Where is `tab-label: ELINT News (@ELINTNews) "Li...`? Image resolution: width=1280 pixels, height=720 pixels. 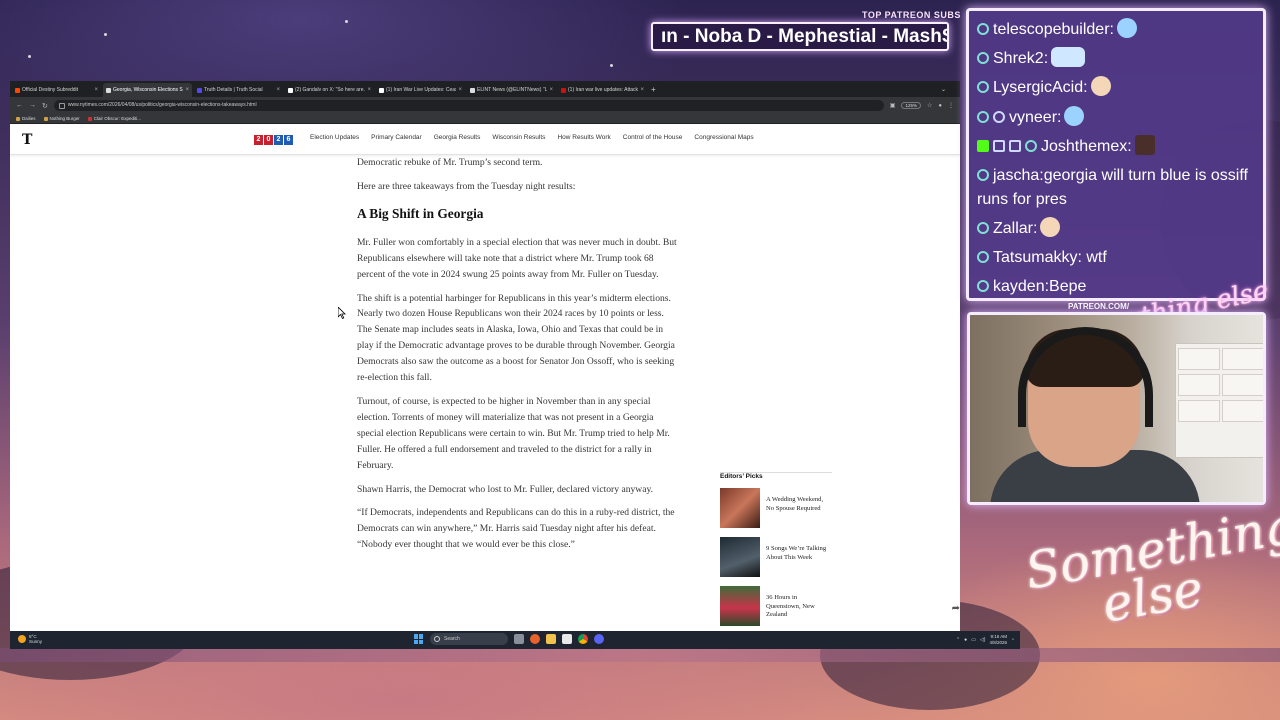 tab-label: ELINT News (@ELINTNews) "Li... is located at coordinates (512, 90).